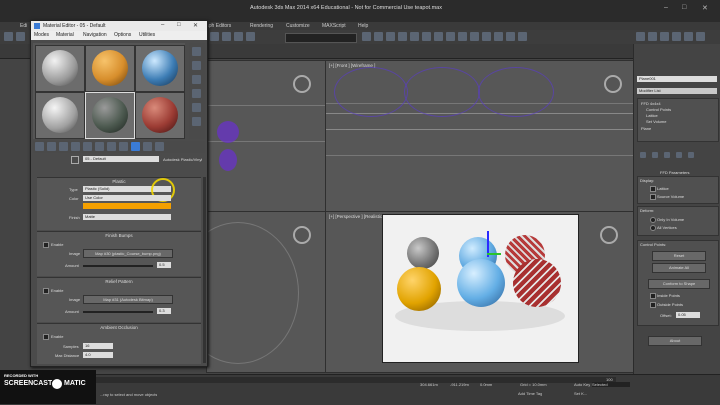 The image size is (720, 405). Describe the element at coordinates (127, 198) in the screenshot. I see `color-dropdown: Use Color` at that location.